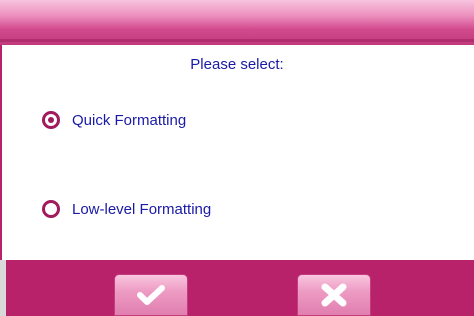 The width and height of the screenshot is (474, 316). Describe the element at coordinates (129, 120) in the screenshot. I see `option-label: Quick Formatting` at that location.